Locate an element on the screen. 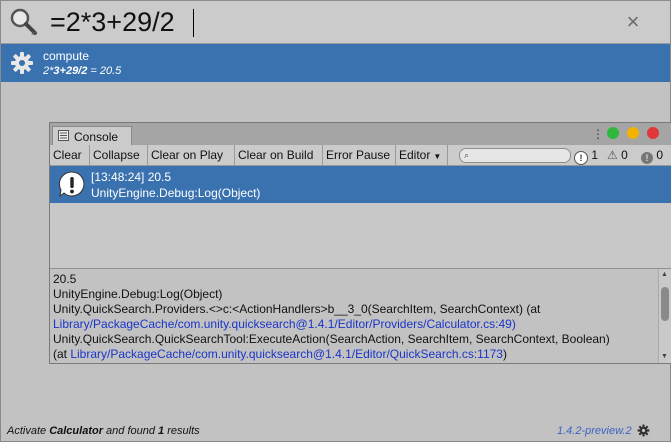  maximize-dot-icon is located at coordinates (613, 133).